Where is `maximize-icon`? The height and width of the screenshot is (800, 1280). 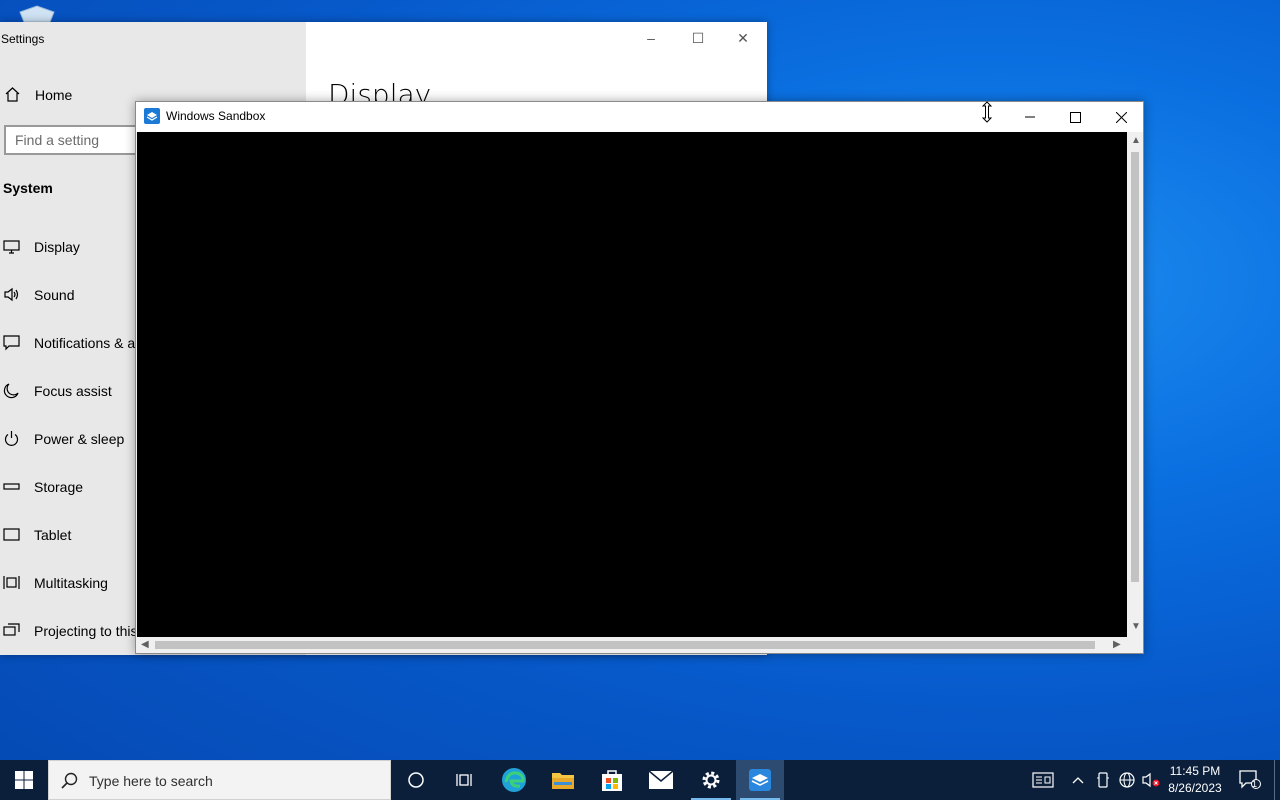
maximize-icon is located at coordinates (1075, 117).